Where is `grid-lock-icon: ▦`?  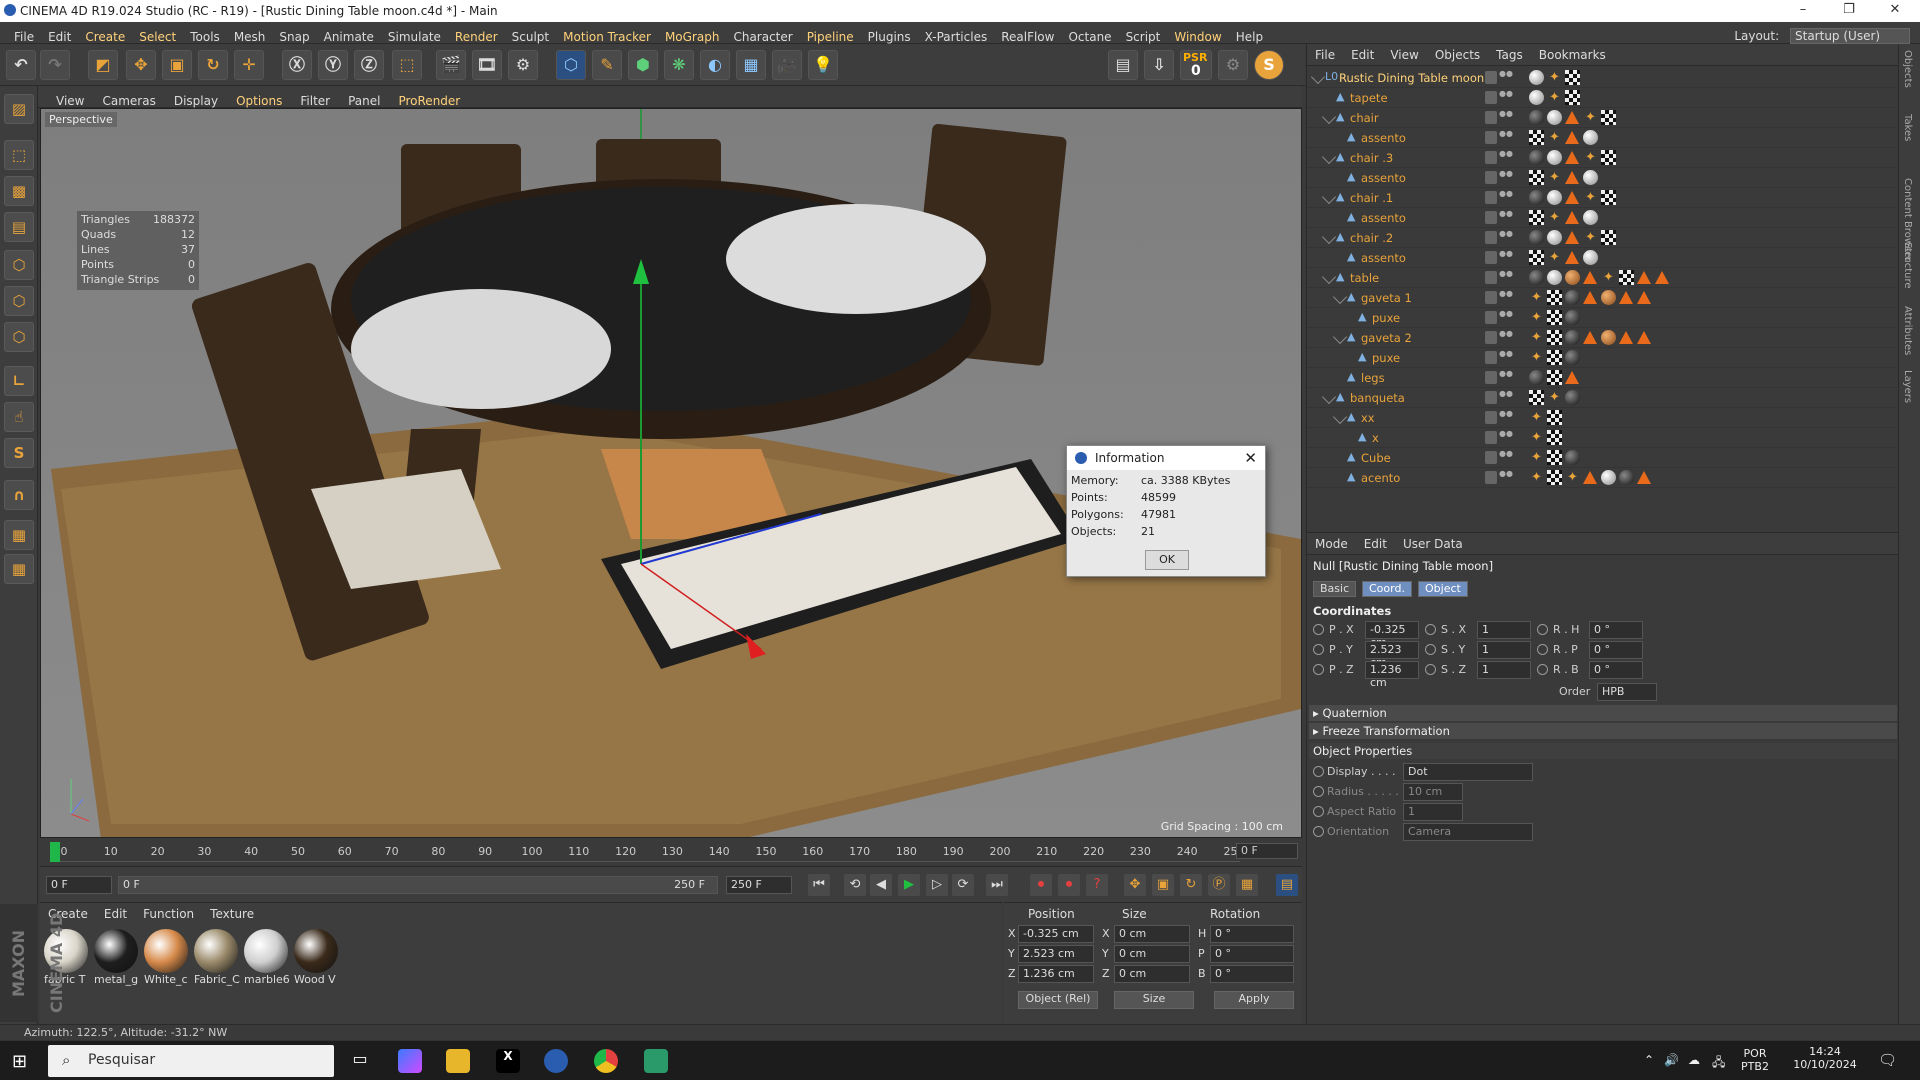
grid-lock-icon: ▦ is located at coordinates (19, 535).